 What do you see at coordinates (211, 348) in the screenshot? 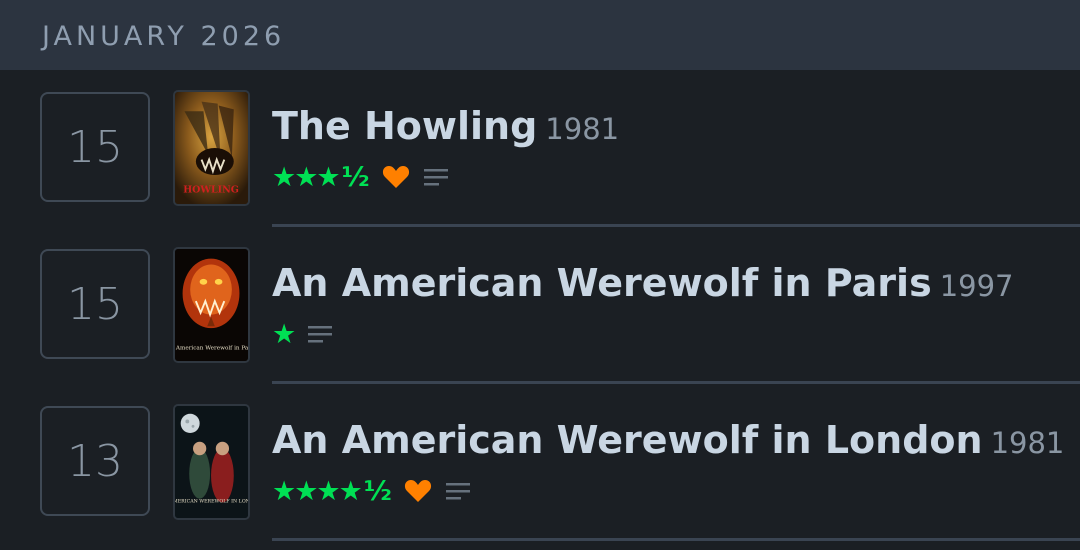
I see `poster-title-text: An American Werewolf in Paris` at bounding box center [211, 348].